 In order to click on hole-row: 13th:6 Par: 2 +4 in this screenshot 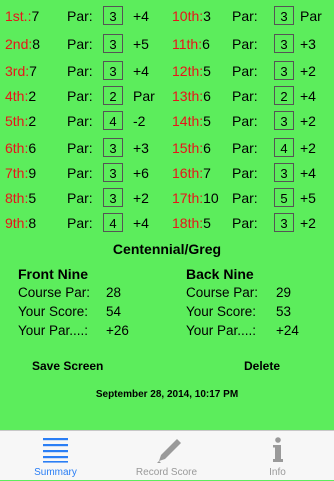, I will do `click(252, 96)`.